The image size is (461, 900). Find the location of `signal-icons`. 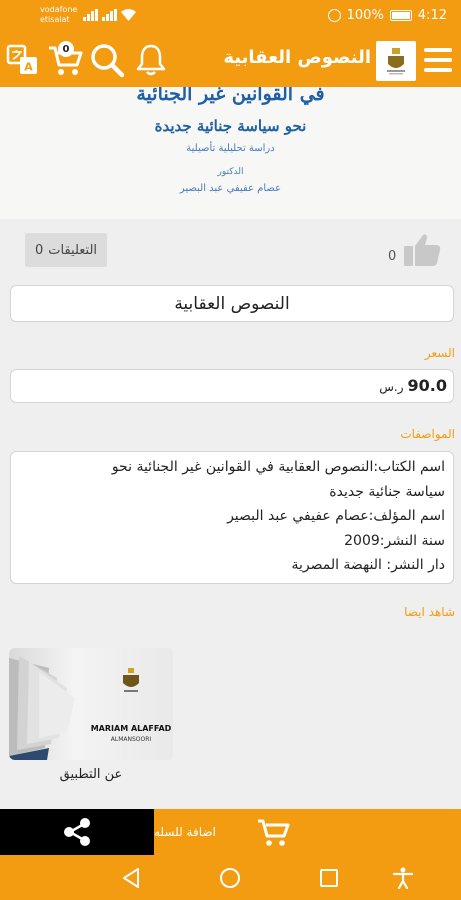

signal-icons is located at coordinates (109, 15).